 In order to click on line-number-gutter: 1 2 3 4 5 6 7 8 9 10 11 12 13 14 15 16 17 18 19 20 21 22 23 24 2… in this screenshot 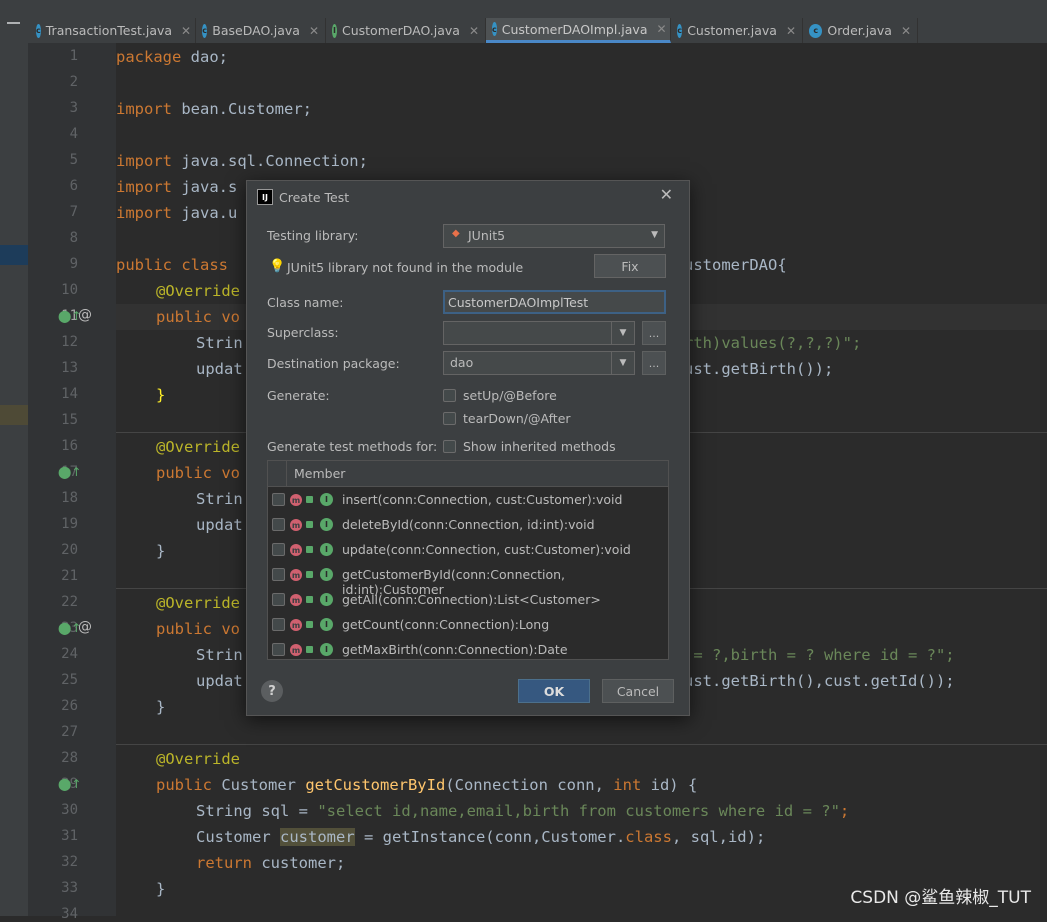, I will do `click(72, 482)`.